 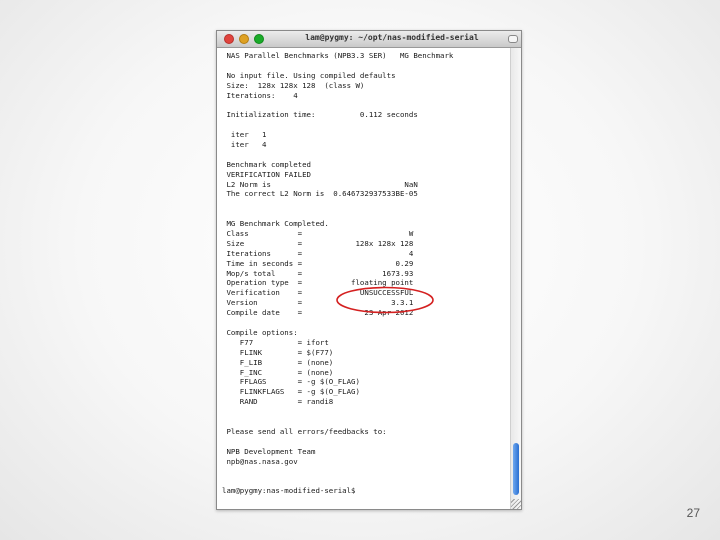 What do you see at coordinates (513, 39) in the screenshot?
I see `toolbar-toggle-icon` at bounding box center [513, 39].